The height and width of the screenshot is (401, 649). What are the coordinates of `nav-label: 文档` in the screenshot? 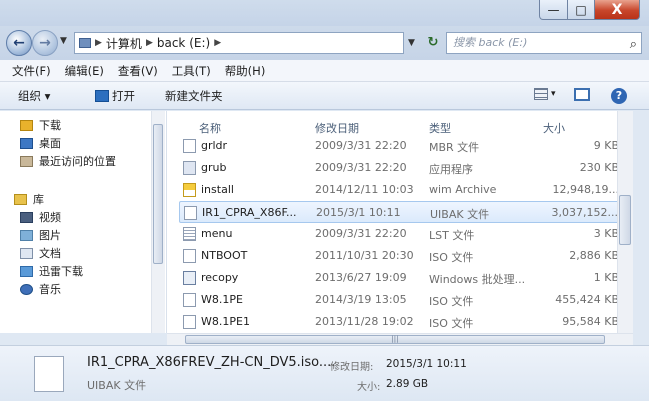 It's located at (50, 253).